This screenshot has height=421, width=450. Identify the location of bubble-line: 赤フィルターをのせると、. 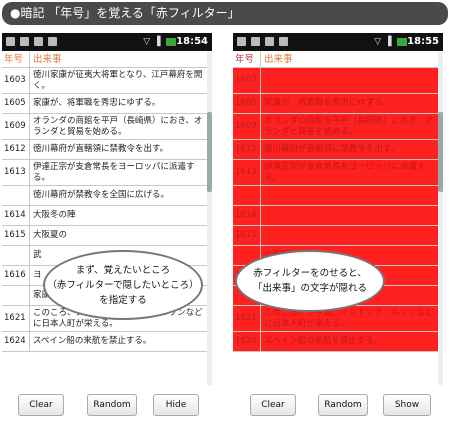
(310, 273).